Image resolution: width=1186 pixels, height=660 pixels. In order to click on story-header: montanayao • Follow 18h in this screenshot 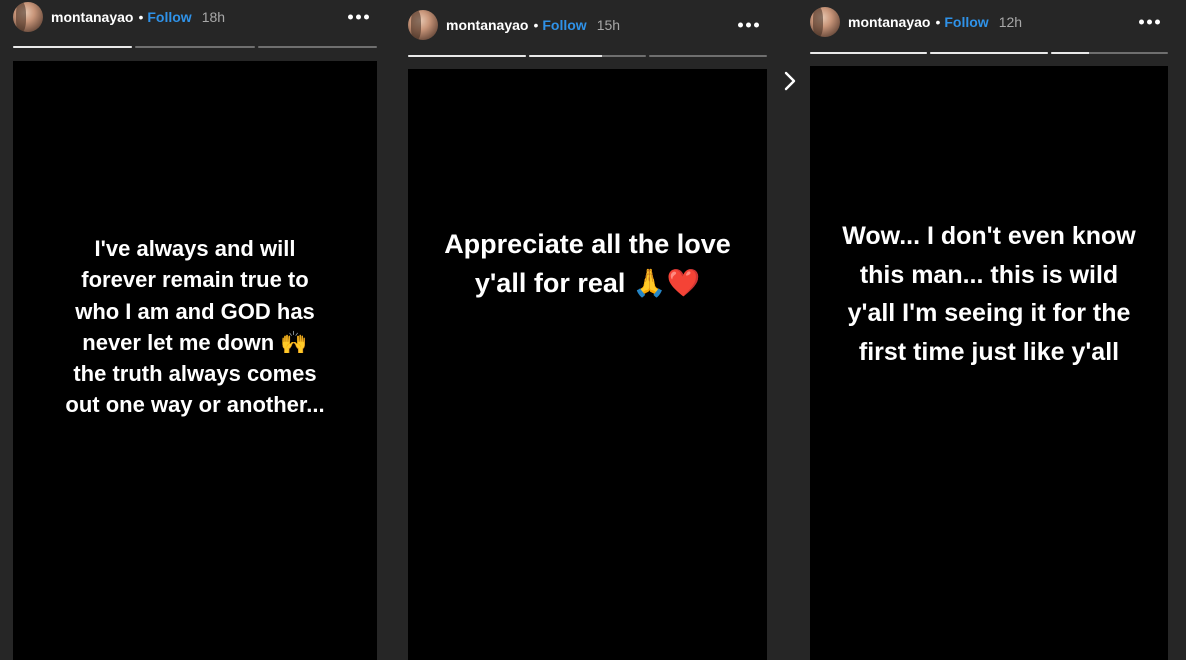, I will do `click(195, 18)`.